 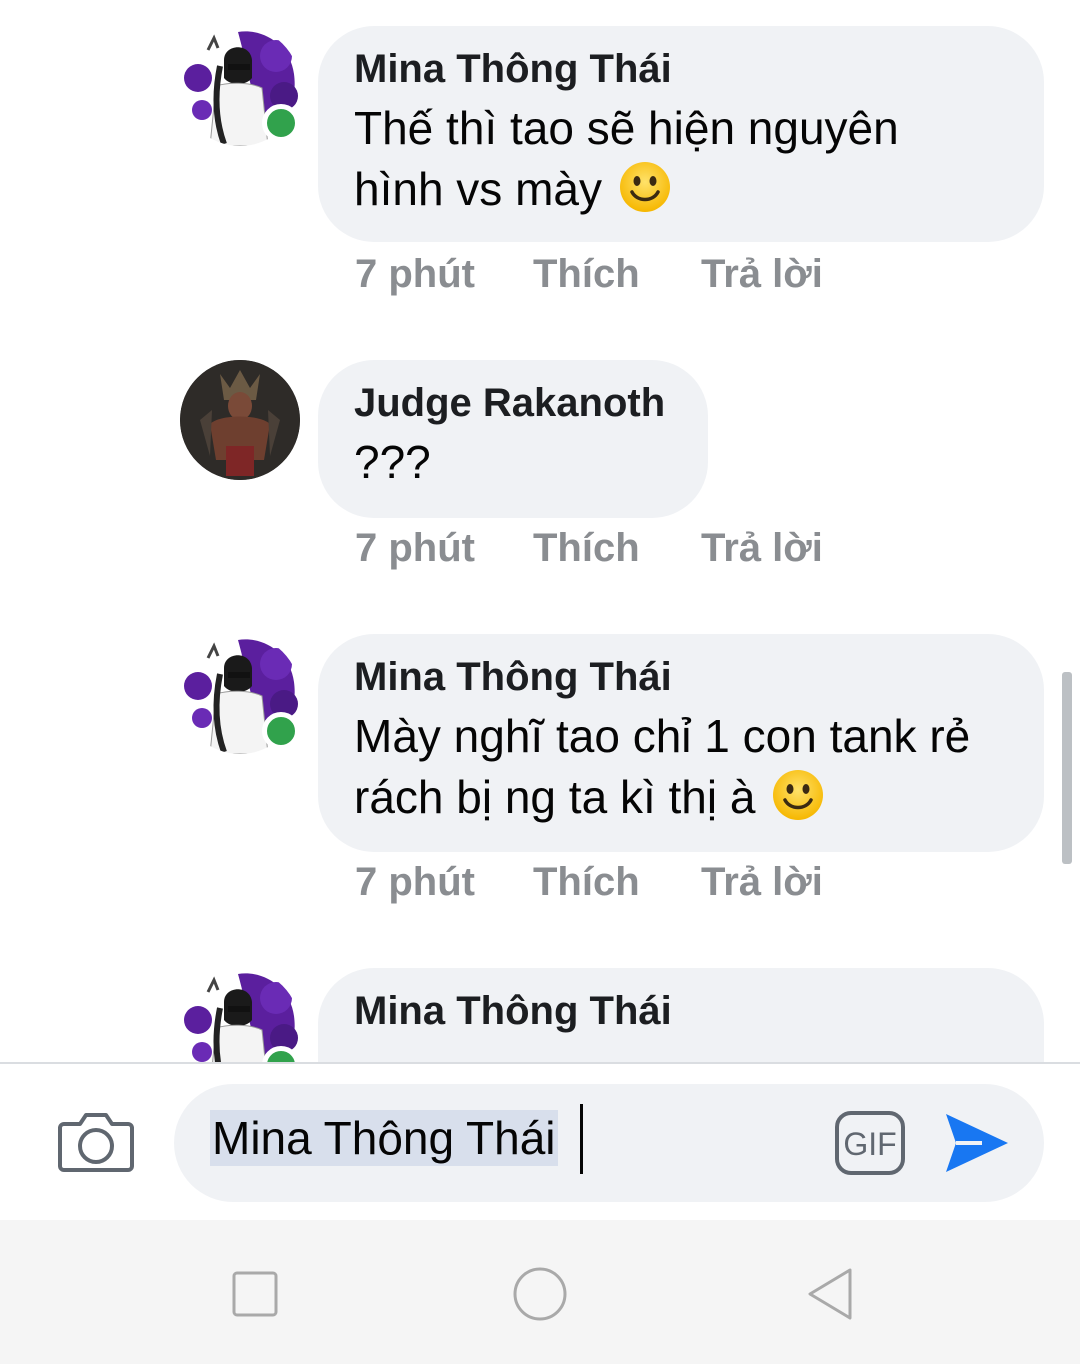 I want to click on gif-label: GIF, so click(x=869, y=1144).